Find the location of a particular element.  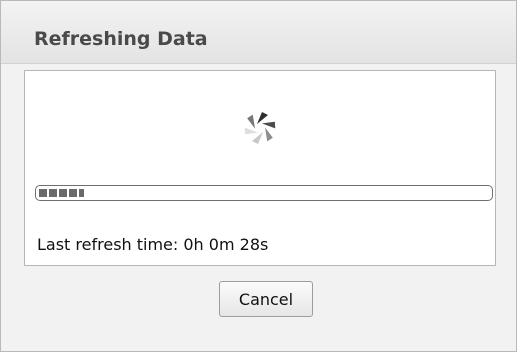

spinner-icon is located at coordinates (260, 128).